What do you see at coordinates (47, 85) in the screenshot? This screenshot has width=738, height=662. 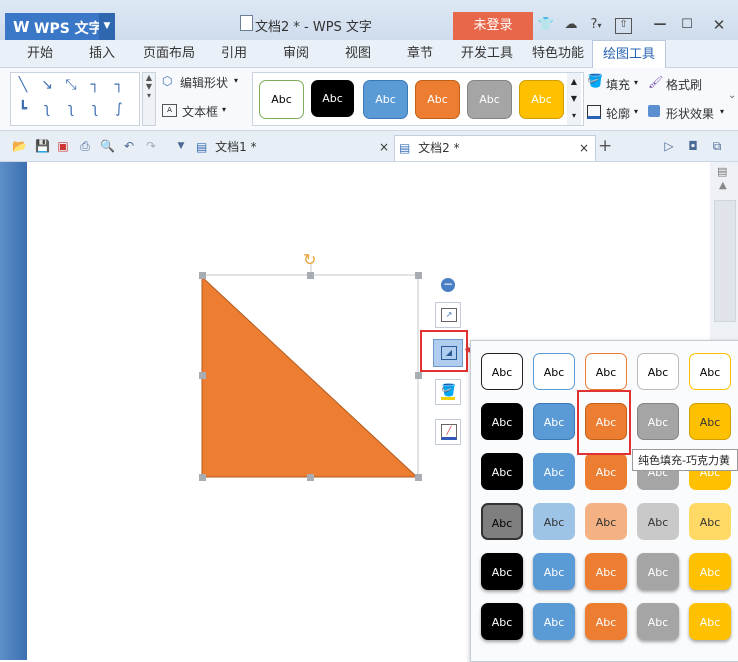 I see `arrow-line-icon: ↘` at bounding box center [47, 85].